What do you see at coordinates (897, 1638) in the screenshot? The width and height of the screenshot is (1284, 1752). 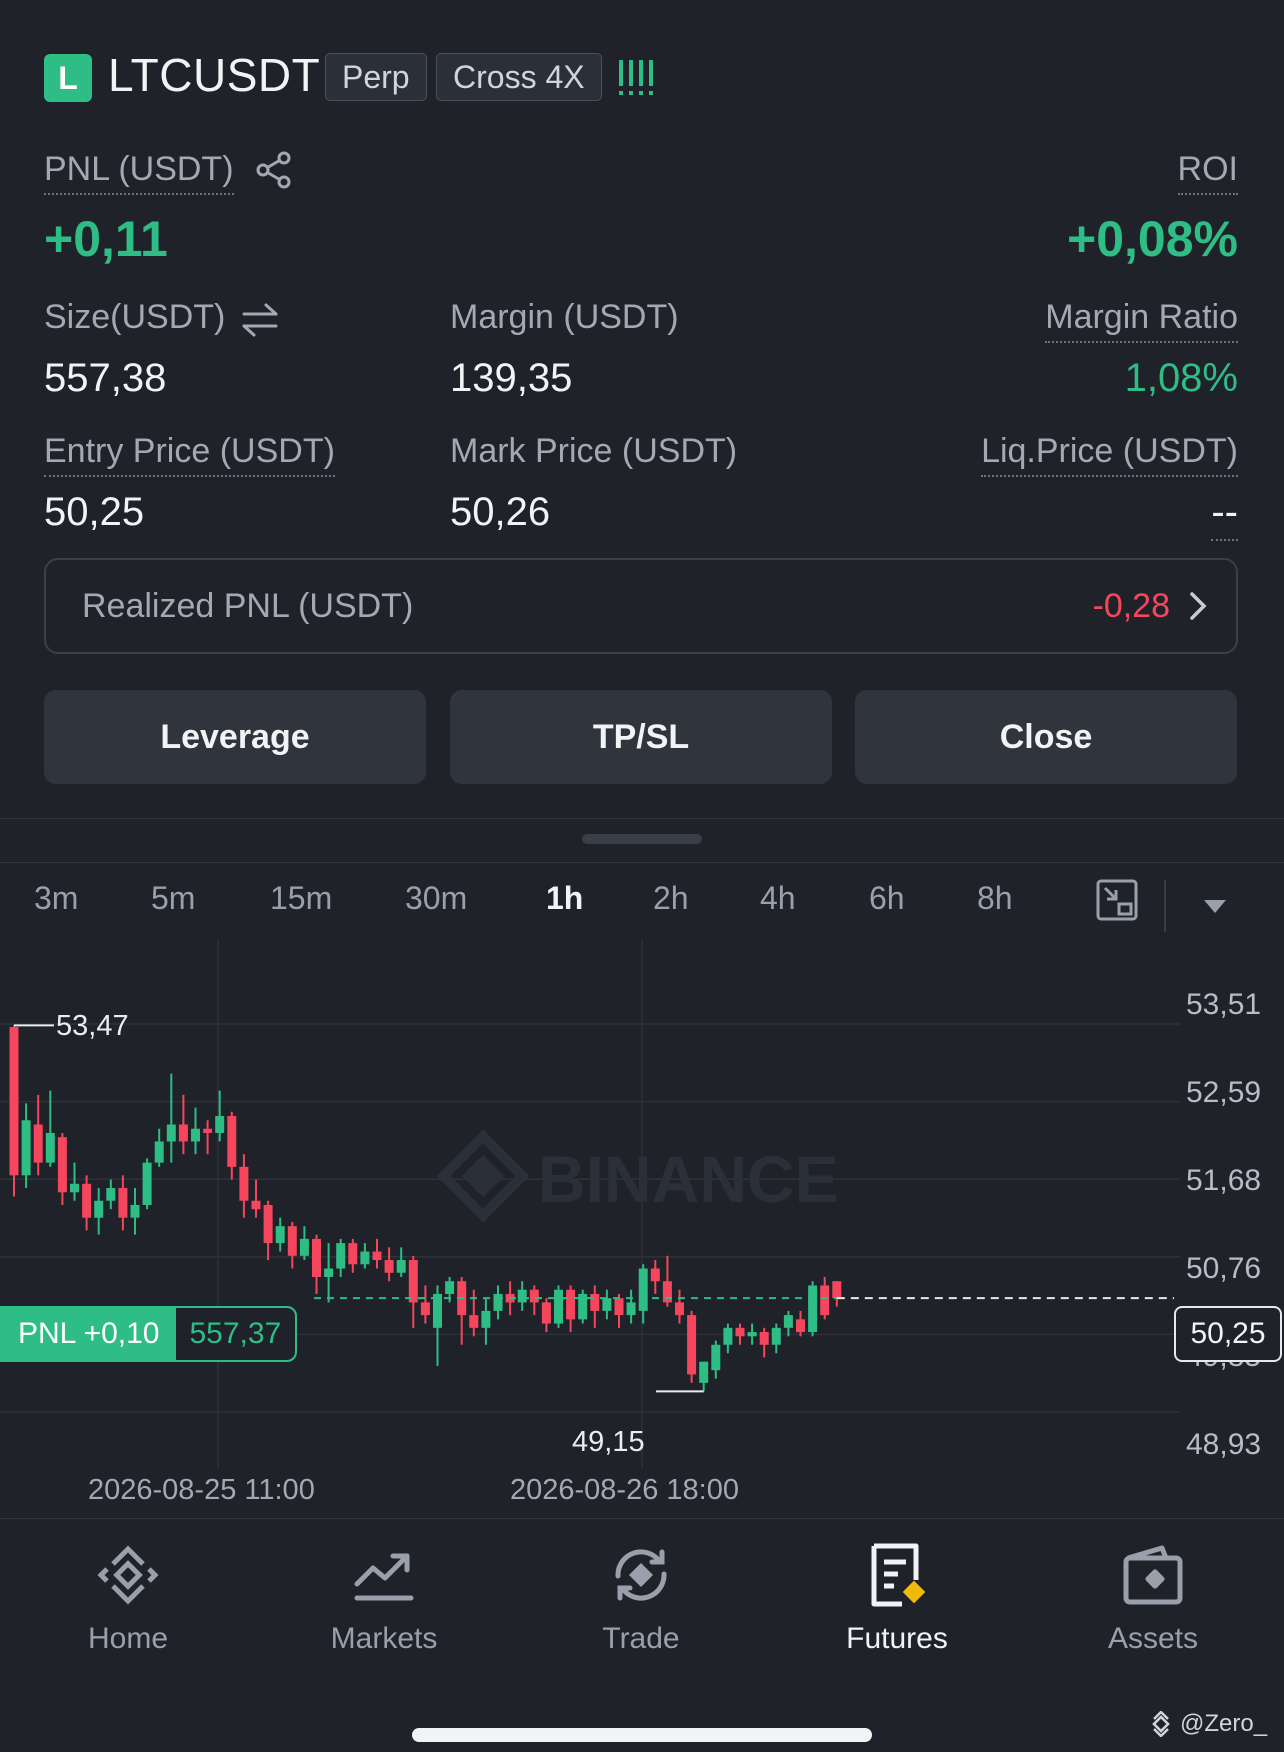 I see `nav-futures-label: Futures` at bounding box center [897, 1638].